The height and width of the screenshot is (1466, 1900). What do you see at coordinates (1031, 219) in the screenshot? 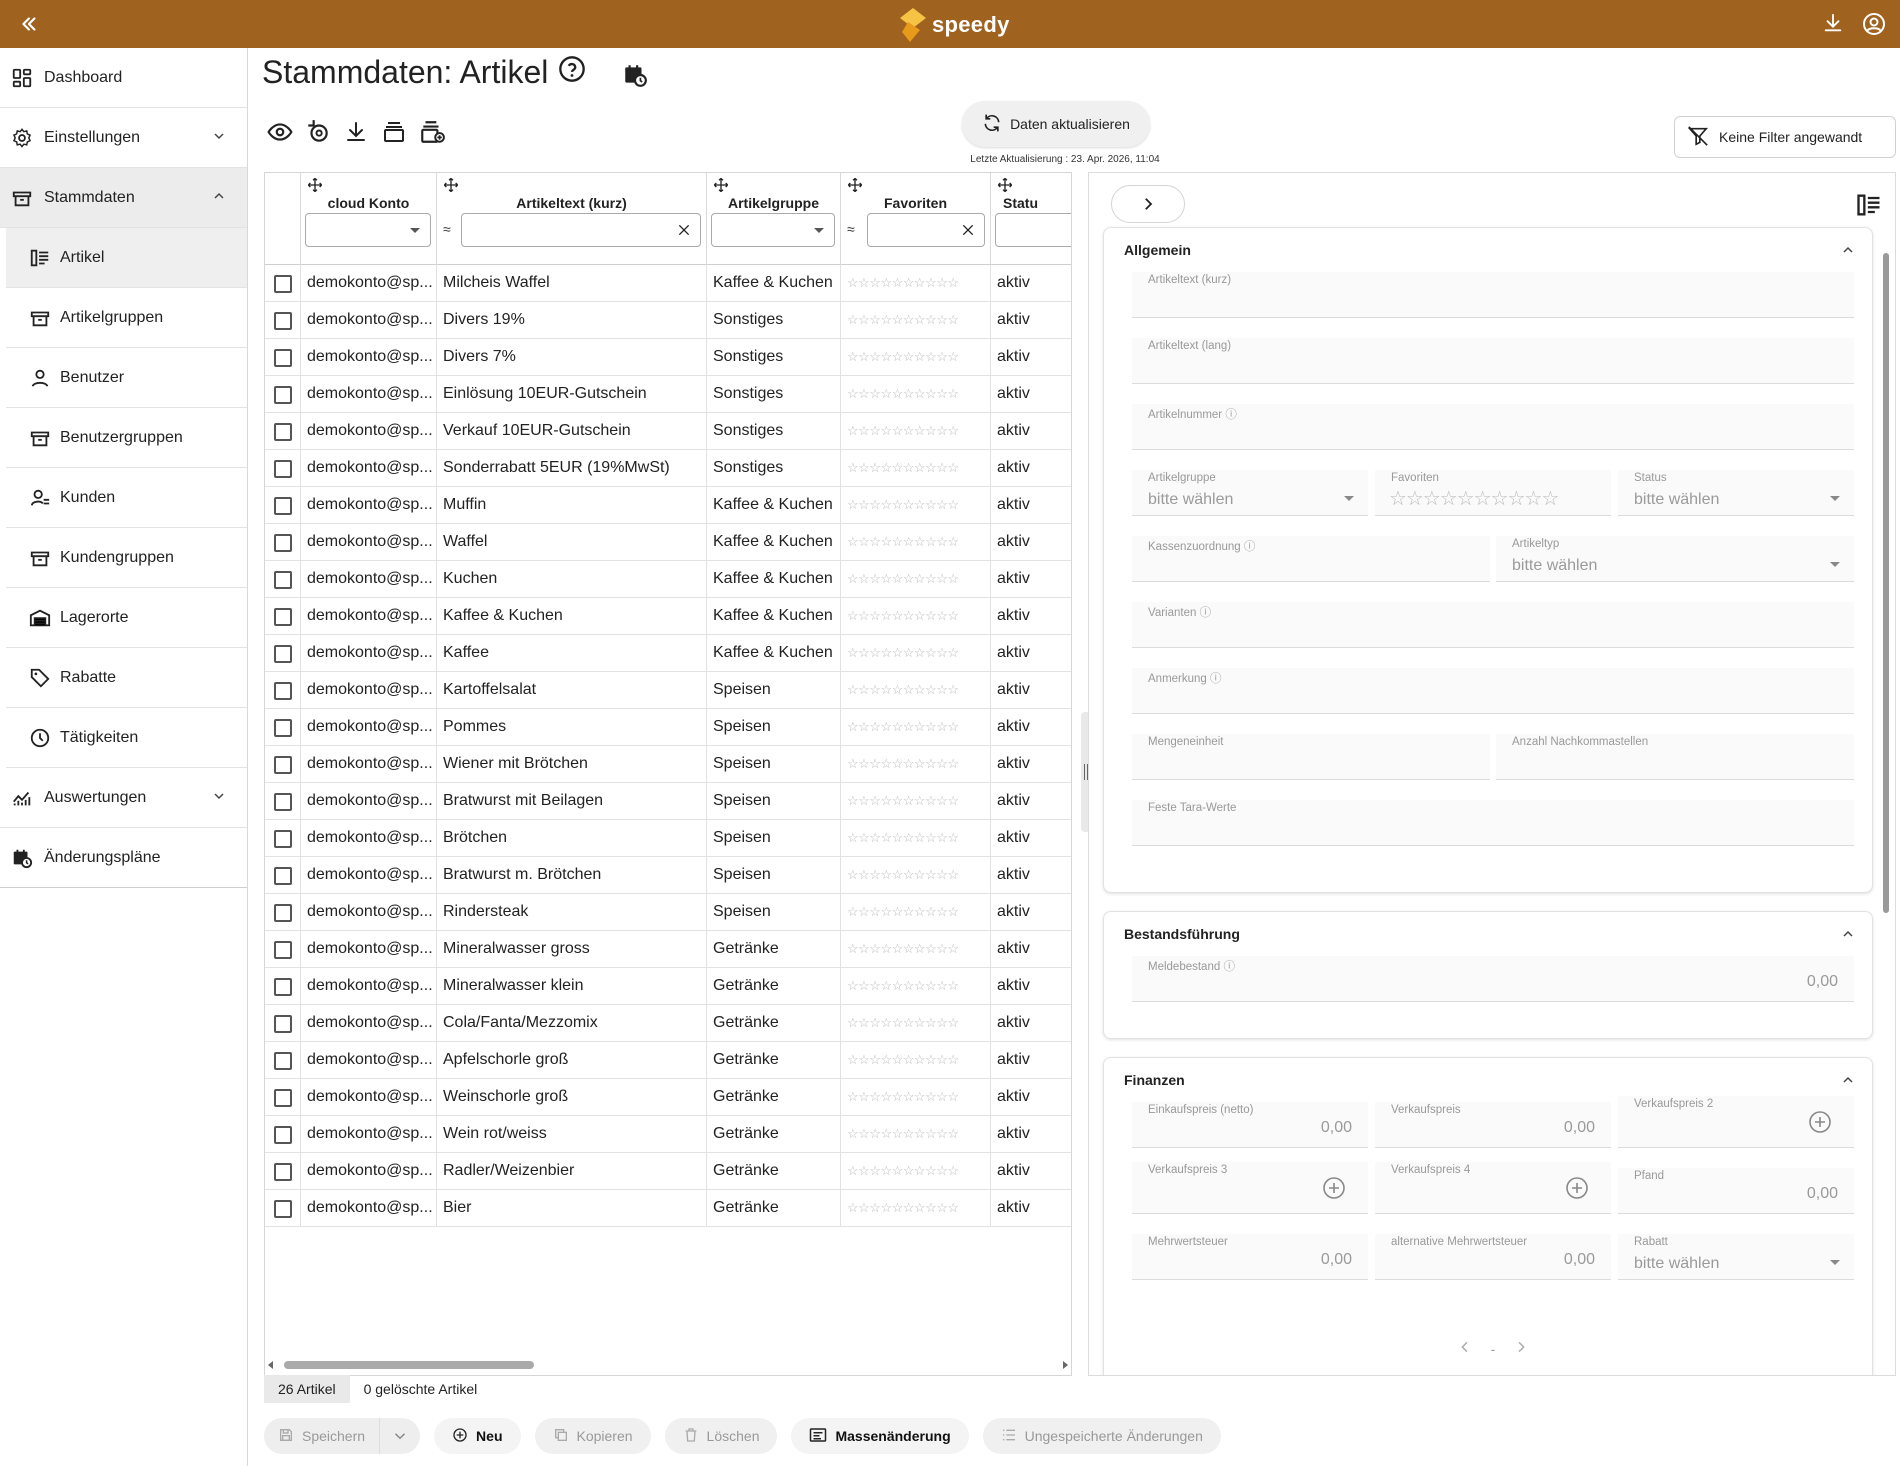
I see `column-header-status: Statu` at bounding box center [1031, 219].